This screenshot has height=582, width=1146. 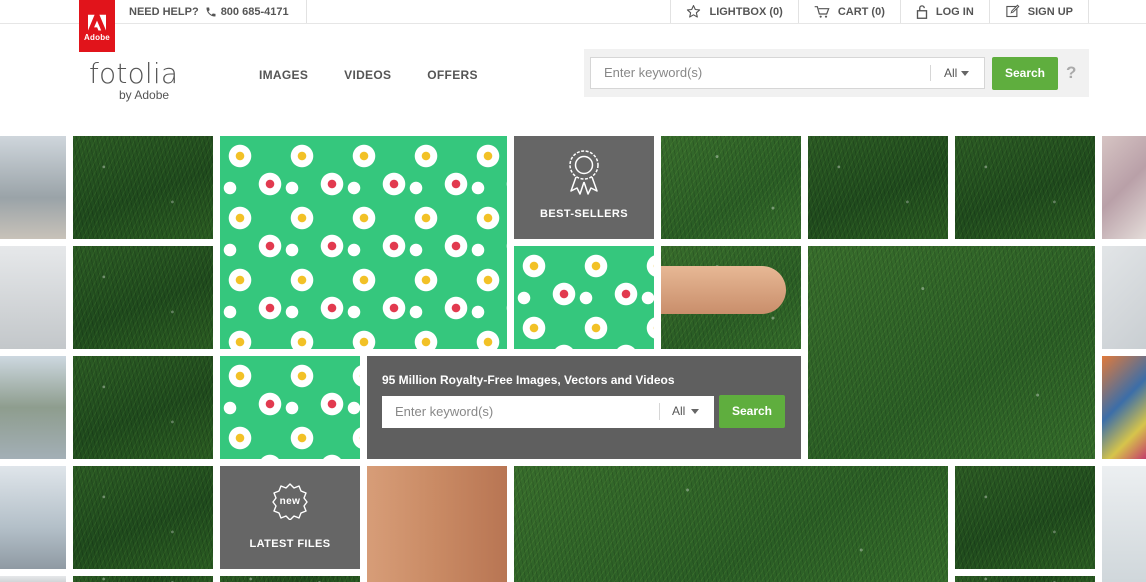 What do you see at coordinates (954, 11) in the screenshot?
I see `login-label: LOG IN` at bounding box center [954, 11].